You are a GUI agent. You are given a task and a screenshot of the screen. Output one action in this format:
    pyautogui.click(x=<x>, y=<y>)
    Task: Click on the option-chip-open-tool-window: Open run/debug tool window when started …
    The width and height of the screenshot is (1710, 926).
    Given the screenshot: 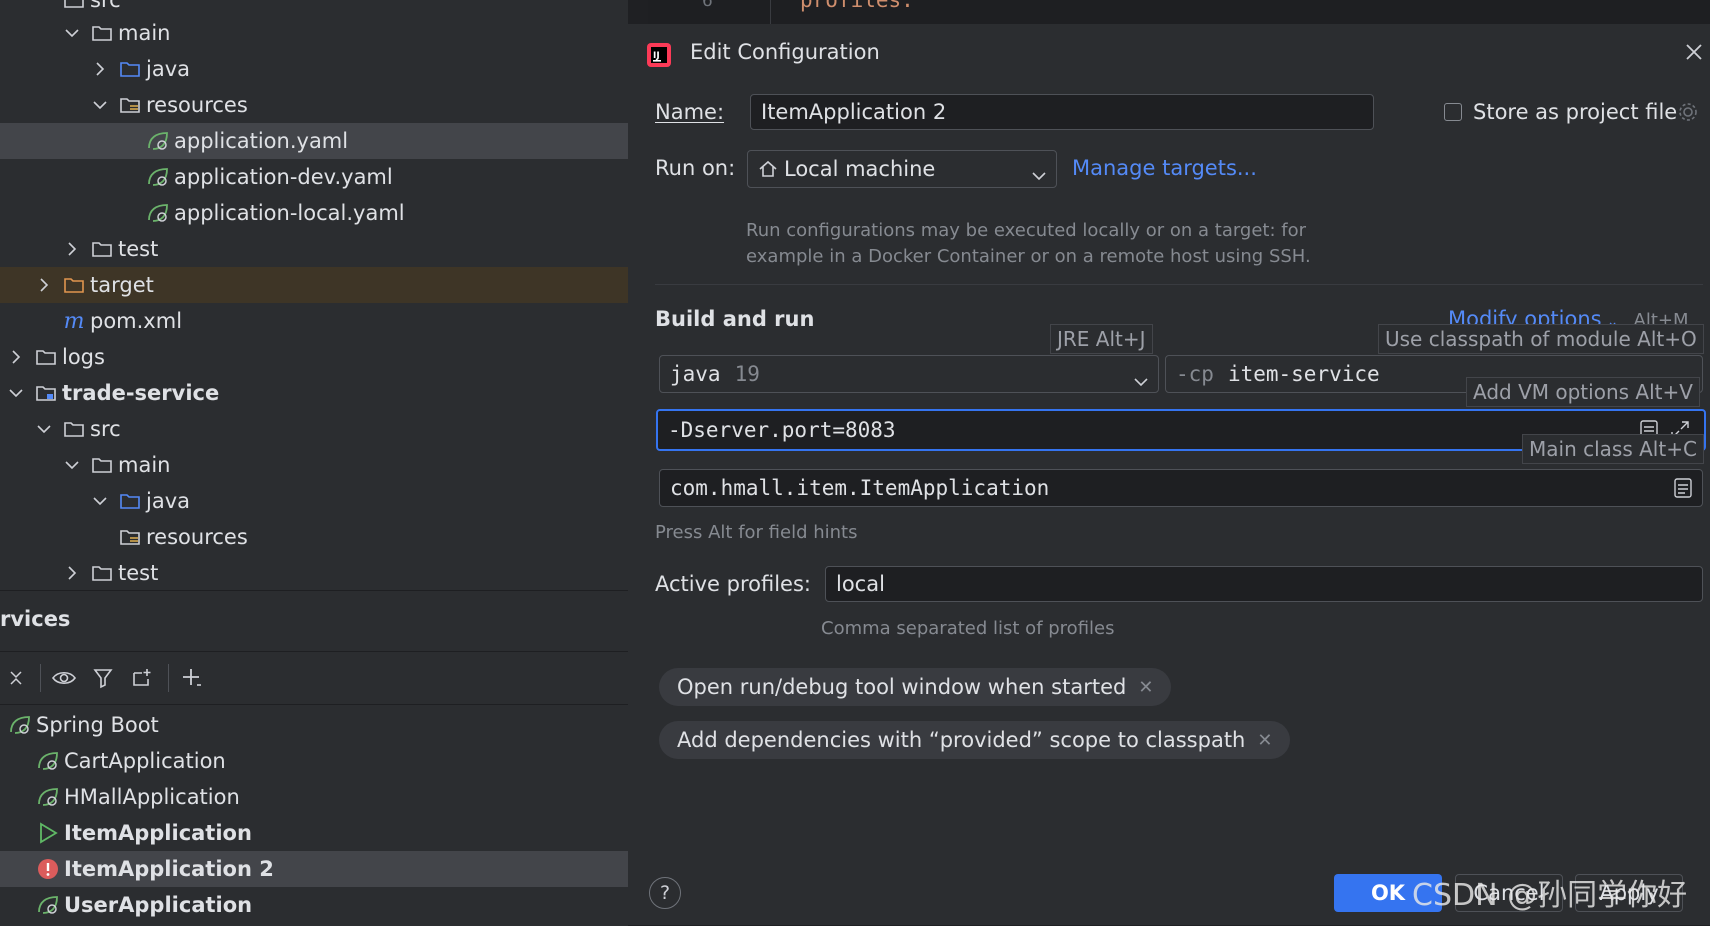 What is the action you would take?
    pyautogui.click(x=915, y=687)
    